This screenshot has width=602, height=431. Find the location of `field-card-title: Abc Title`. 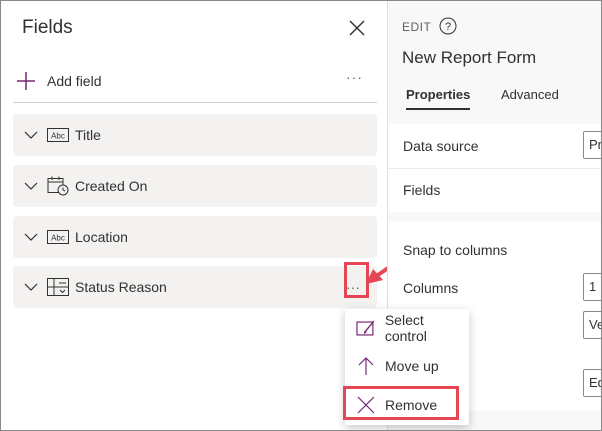

field-card-title: Abc Title is located at coordinates (195, 135).